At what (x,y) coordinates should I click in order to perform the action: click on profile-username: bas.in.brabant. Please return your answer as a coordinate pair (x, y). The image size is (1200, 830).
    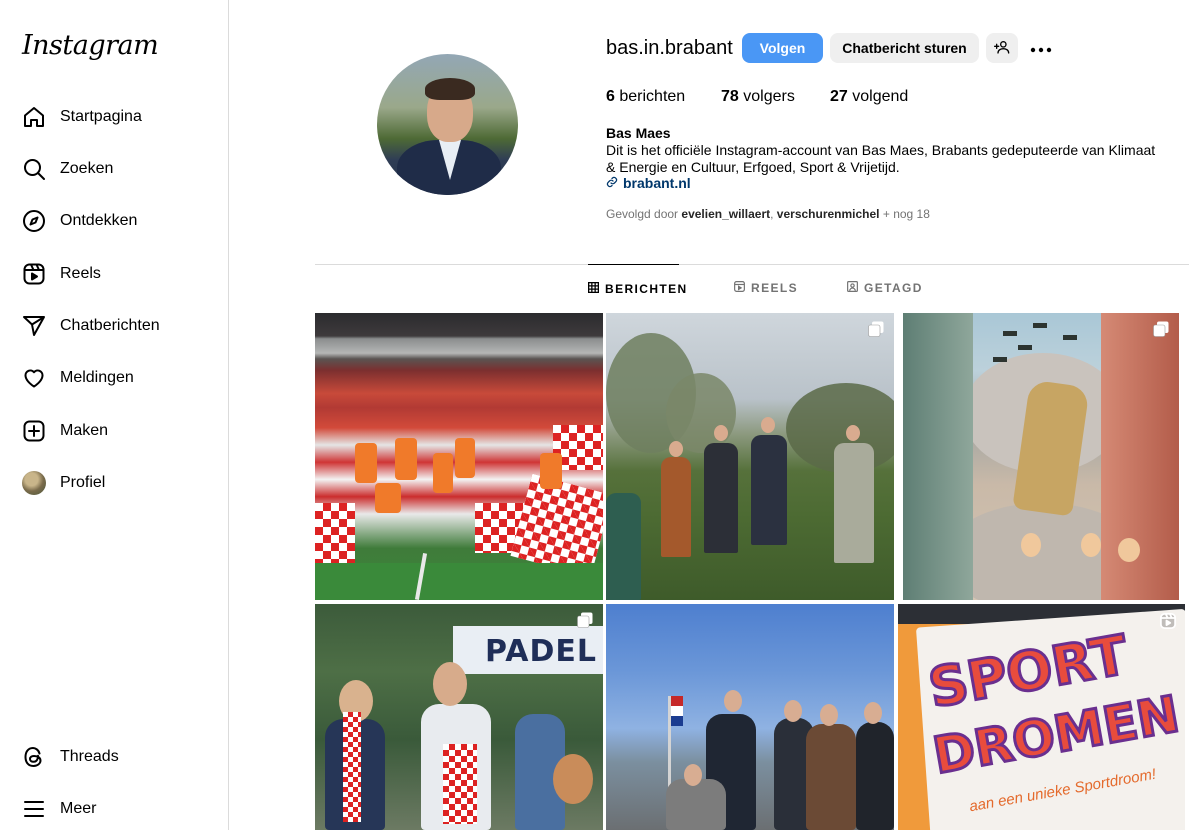
    Looking at the image, I should click on (669, 48).